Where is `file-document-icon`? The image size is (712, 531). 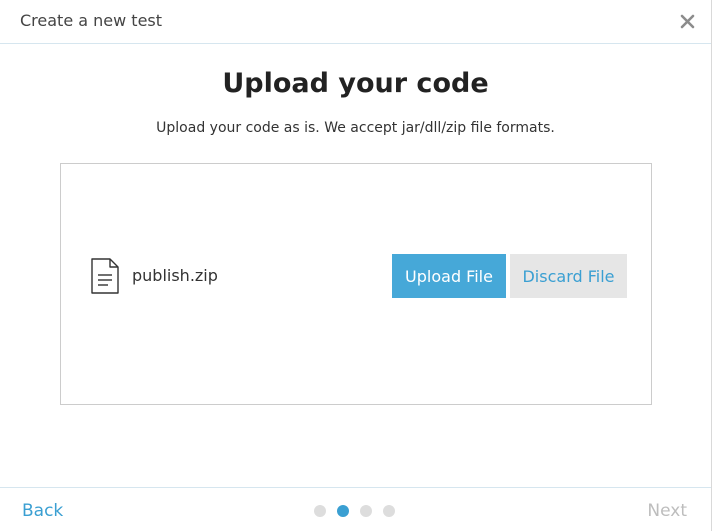
file-document-icon is located at coordinates (105, 276).